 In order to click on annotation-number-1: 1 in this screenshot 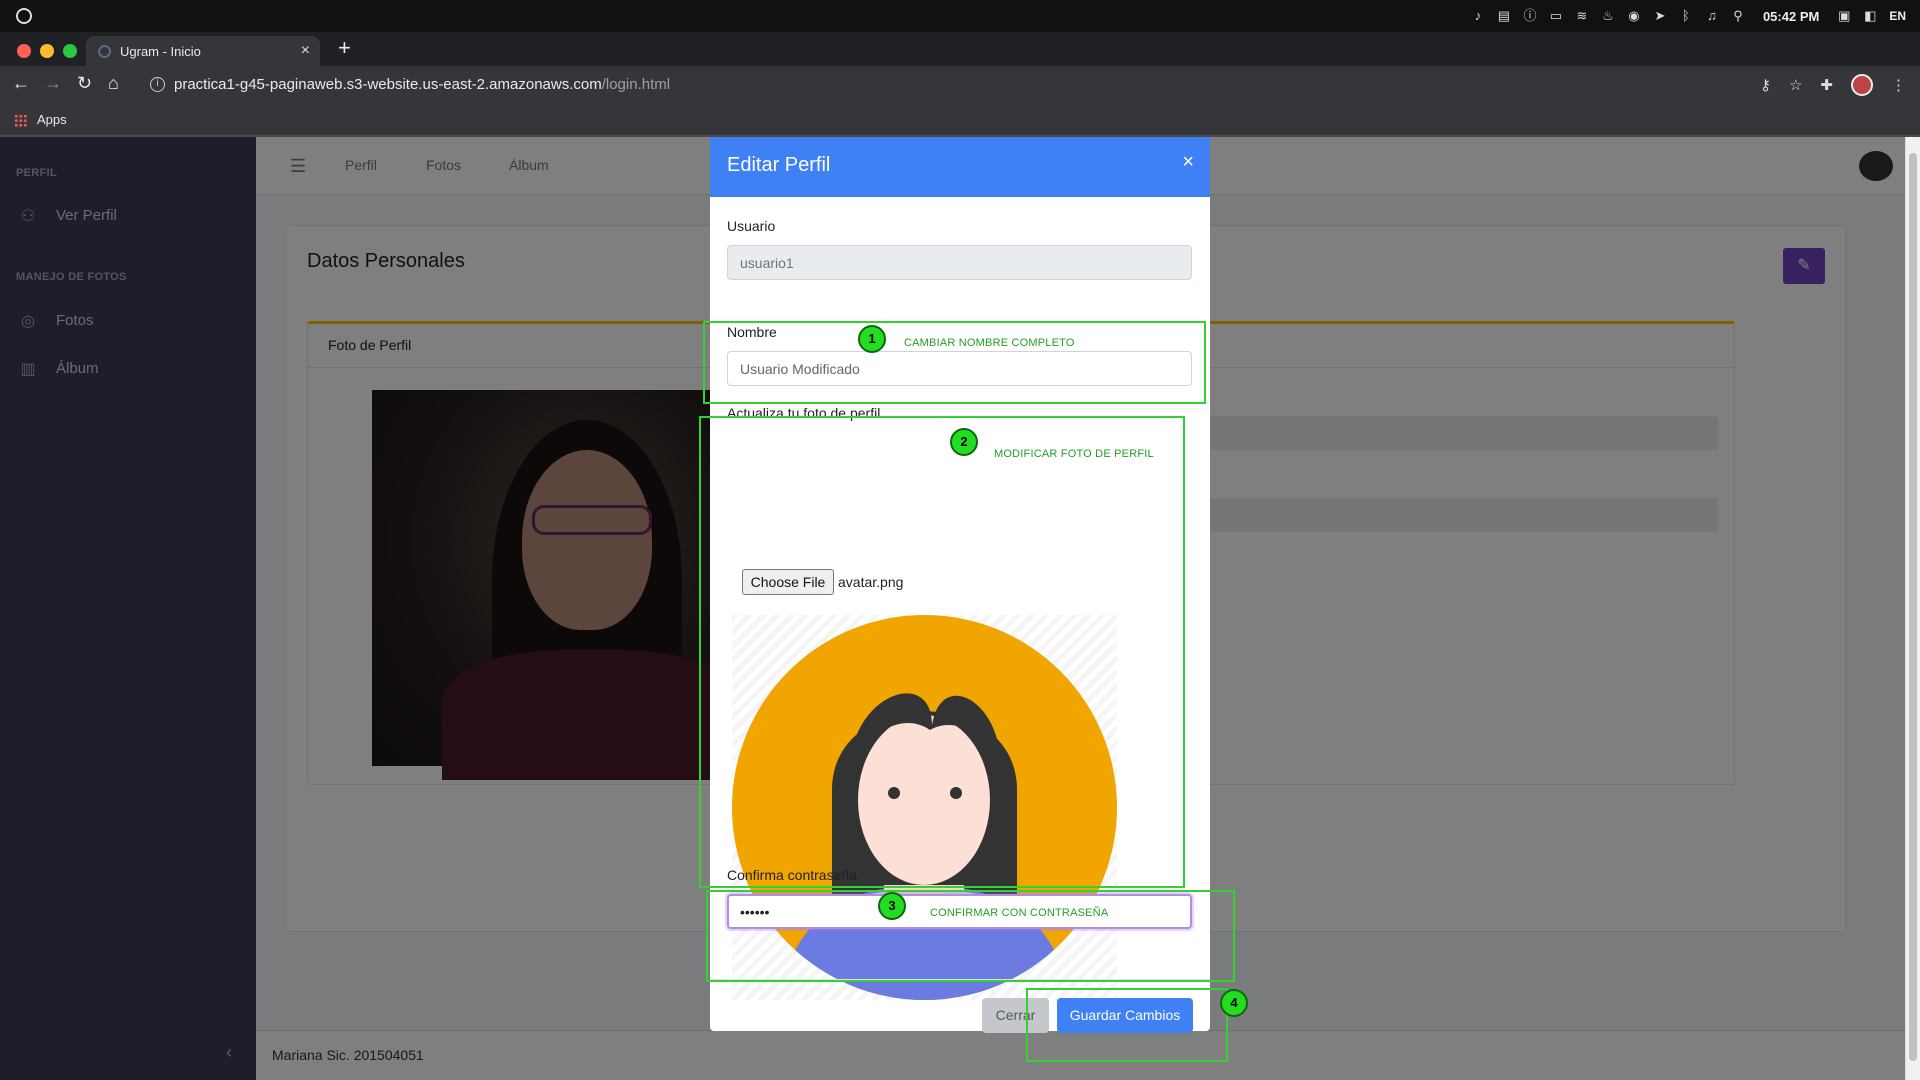, I will do `click(872, 339)`.